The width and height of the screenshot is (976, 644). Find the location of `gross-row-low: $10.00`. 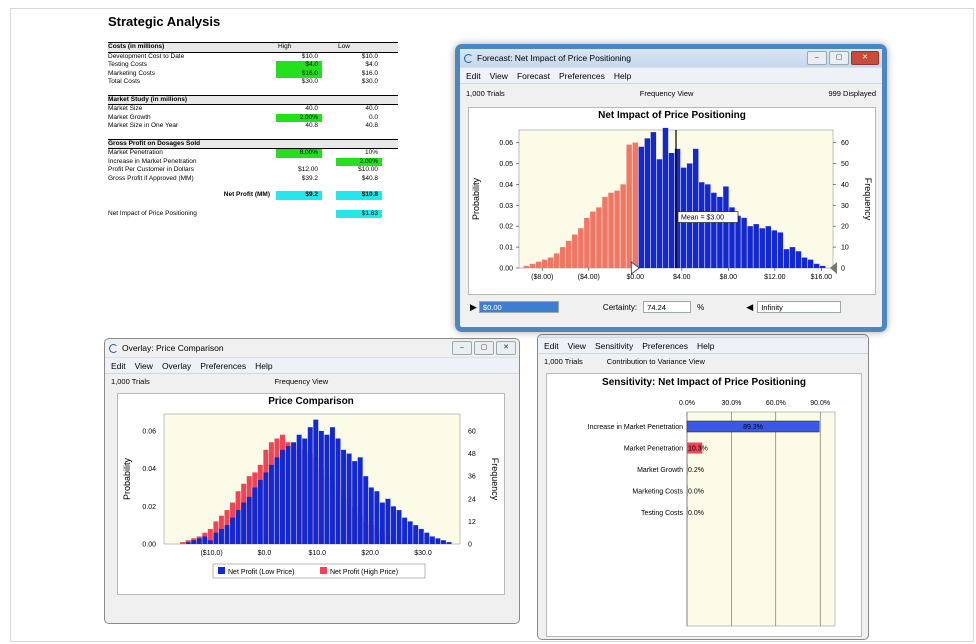

gross-row-low: $10.00 is located at coordinates (359, 170).